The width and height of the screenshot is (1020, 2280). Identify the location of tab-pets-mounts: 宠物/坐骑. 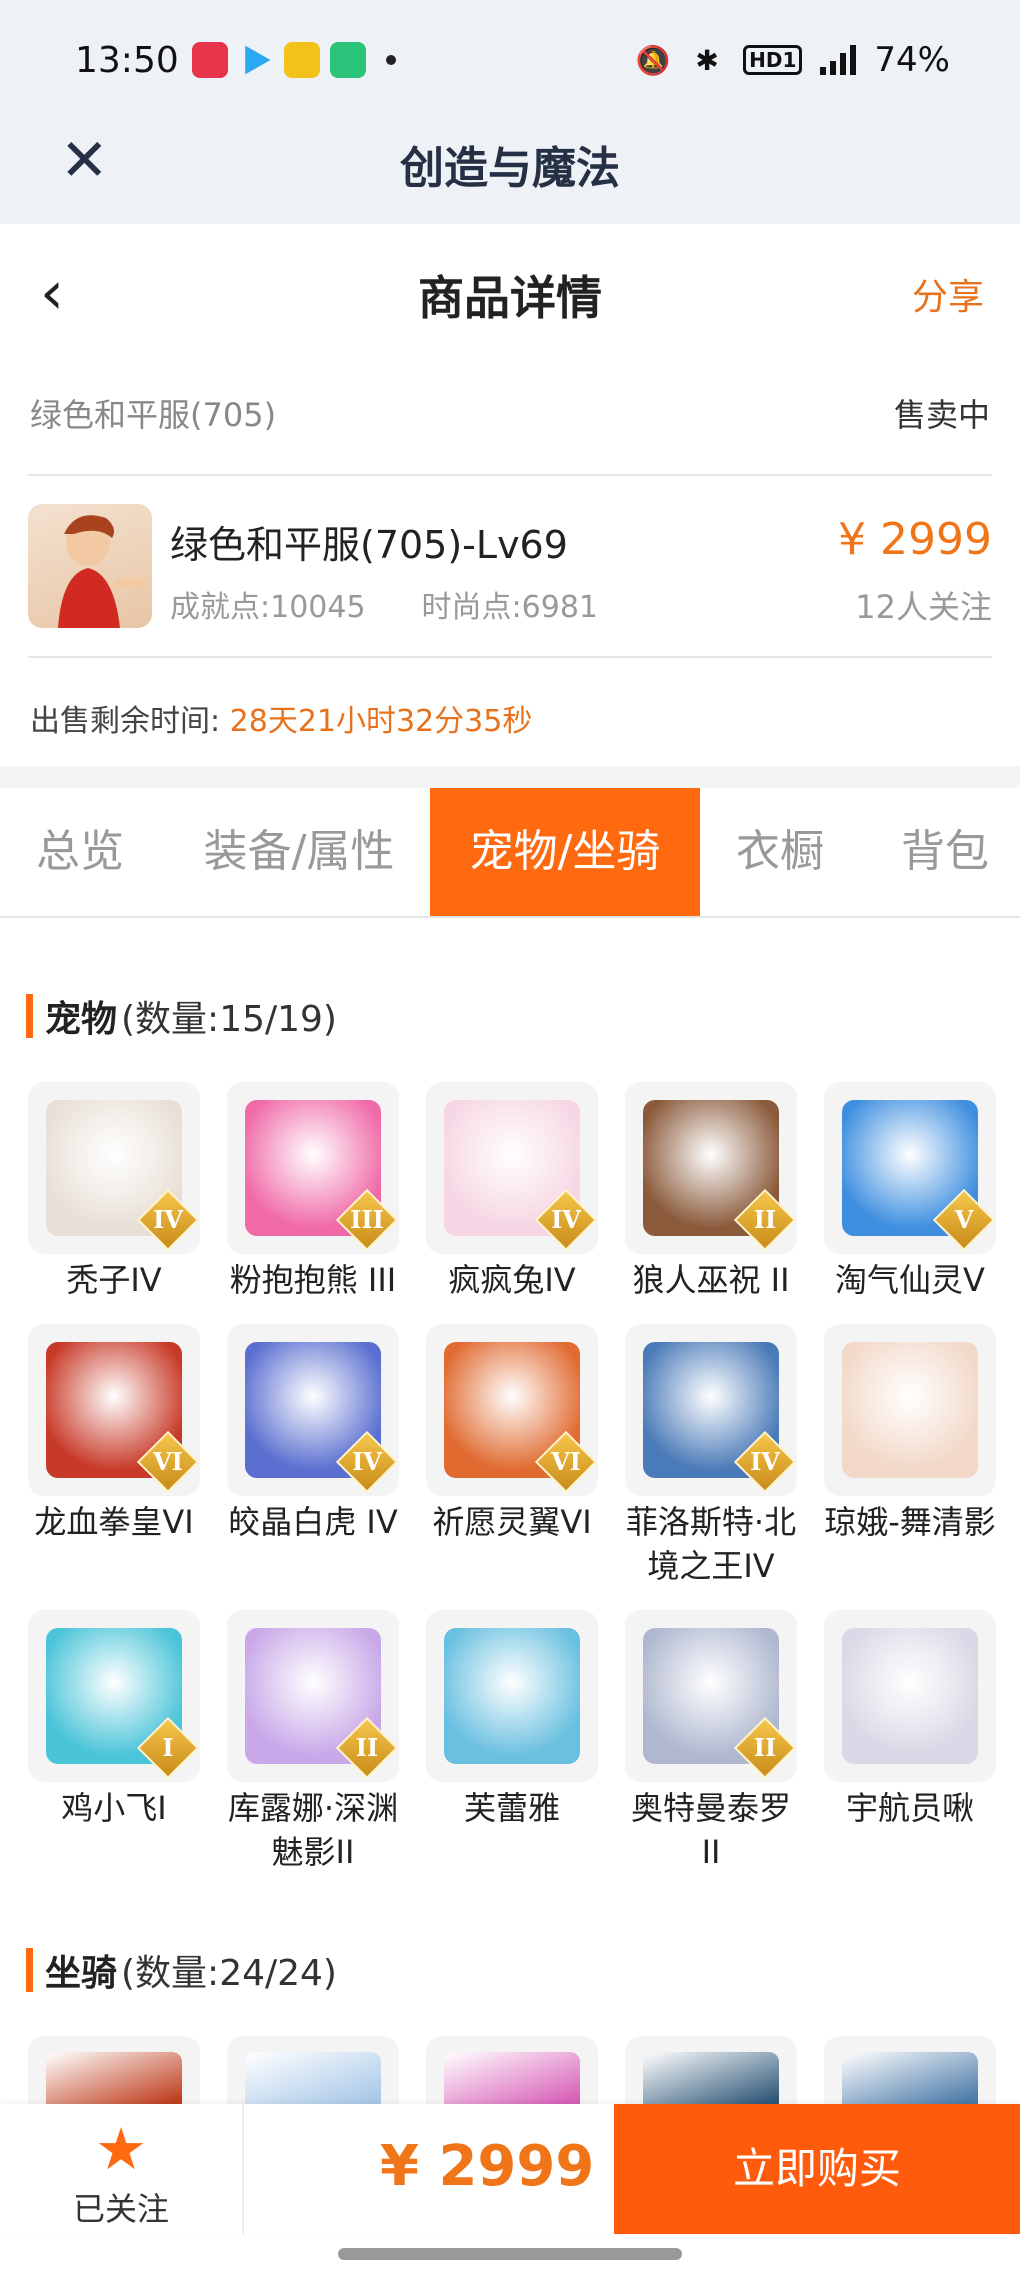
(565, 852).